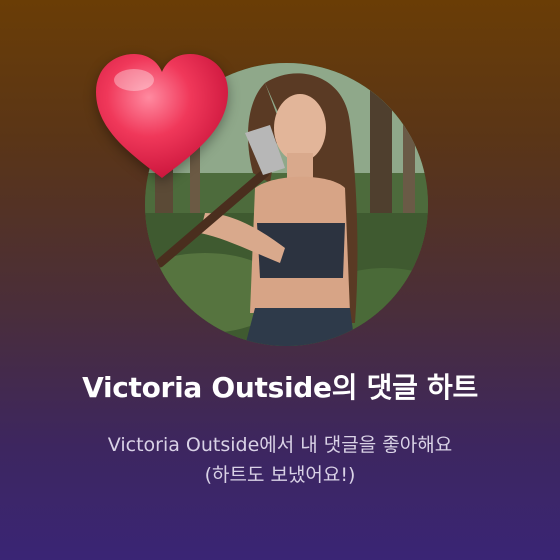  I want to click on notification-title: Victoria Outside의 댓글 하트, so click(280, 387).